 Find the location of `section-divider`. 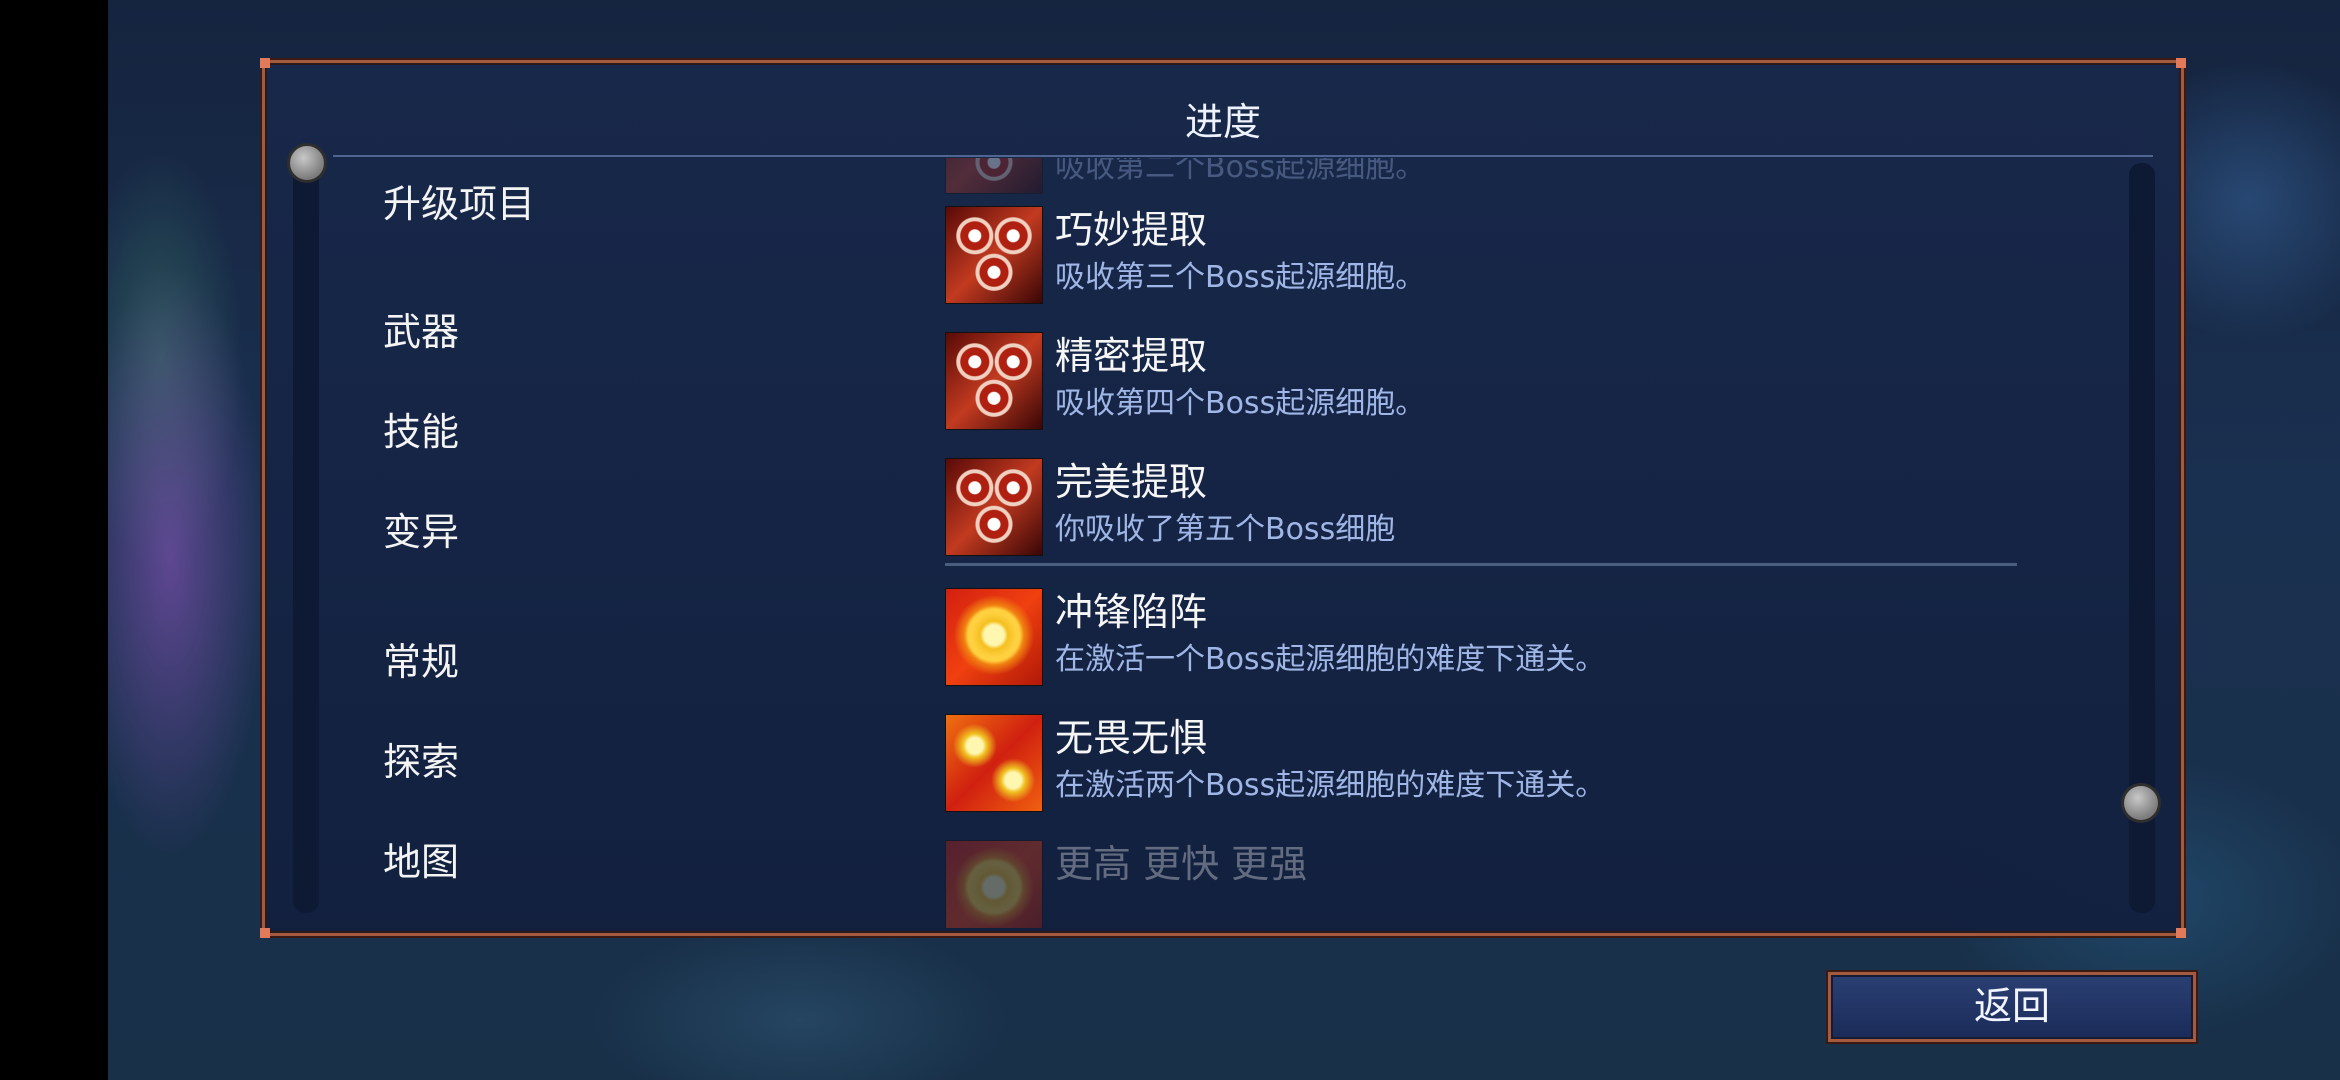

section-divider is located at coordinates (1481, 564).